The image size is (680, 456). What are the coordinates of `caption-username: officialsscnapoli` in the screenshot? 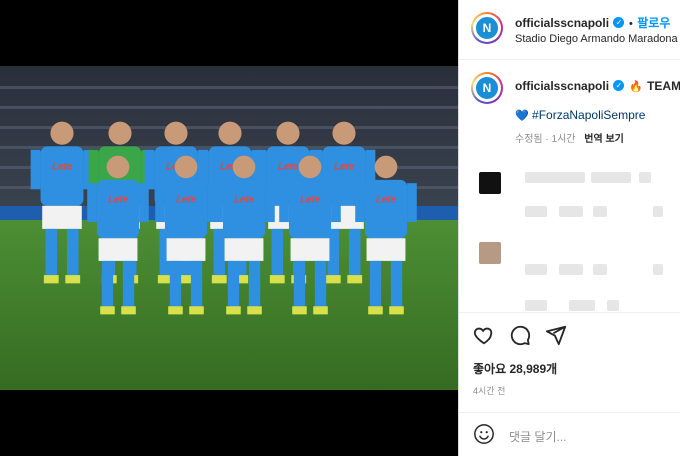 It's located at (562, 86).